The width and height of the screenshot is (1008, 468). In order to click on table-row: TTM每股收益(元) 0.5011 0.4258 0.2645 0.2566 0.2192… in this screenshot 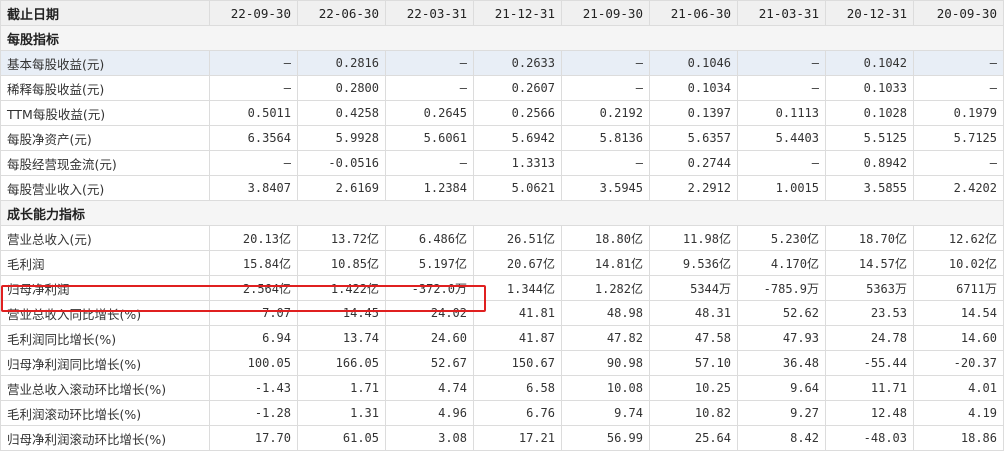, I will do `click(502, 113)`.